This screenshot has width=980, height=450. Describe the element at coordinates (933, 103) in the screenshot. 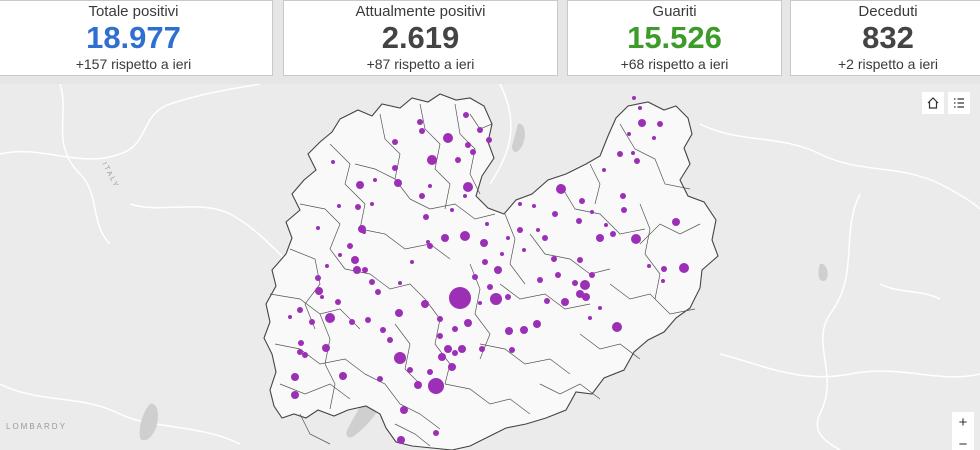

I see `home-button` at that location.